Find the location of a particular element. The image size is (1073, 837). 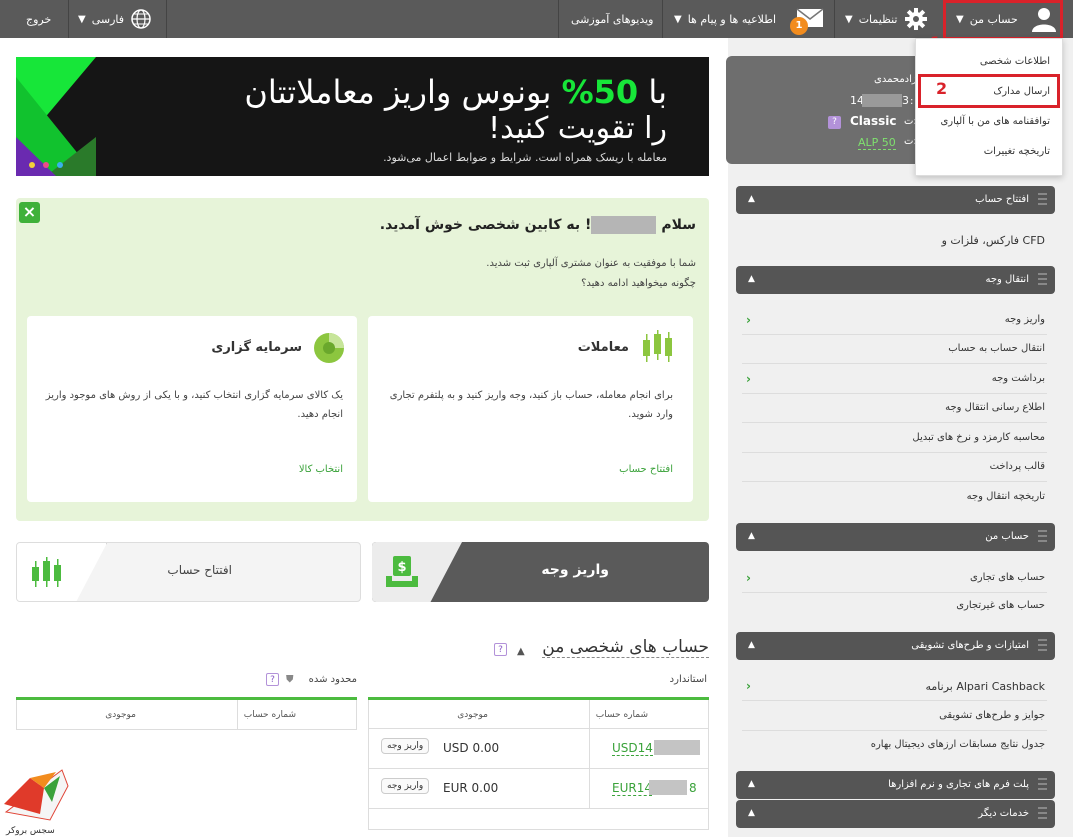

close-button: × is located at coordinates (29, 212).